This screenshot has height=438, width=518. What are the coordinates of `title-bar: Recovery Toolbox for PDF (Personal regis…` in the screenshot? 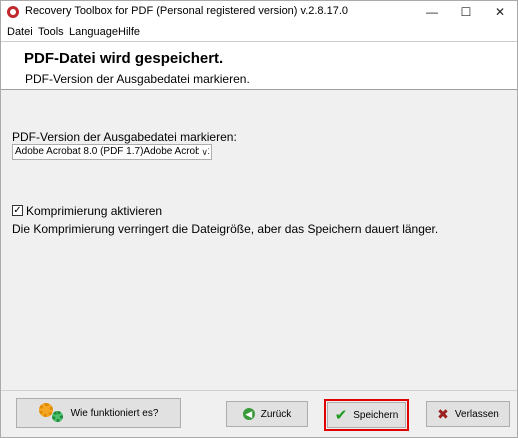 It's located at (259, 12).